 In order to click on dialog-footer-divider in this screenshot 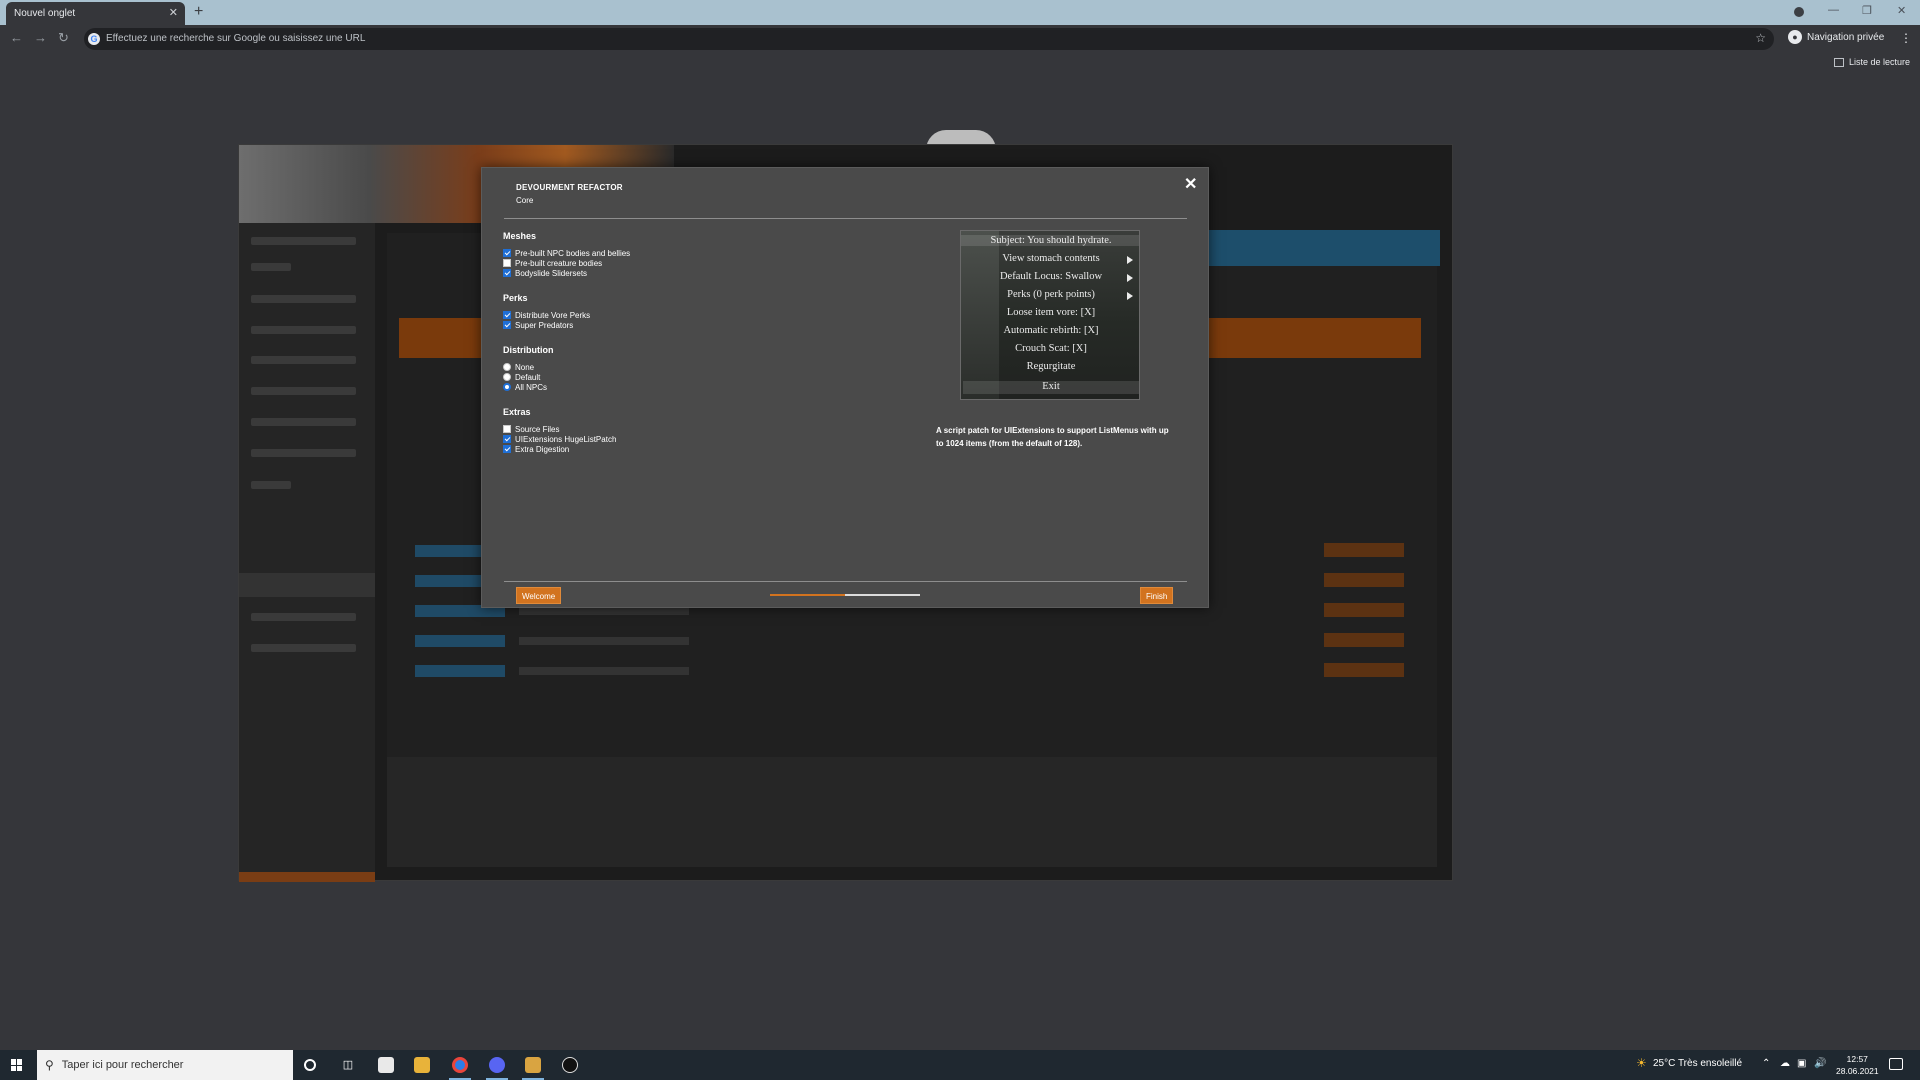, I will do `click(845, 581)`.